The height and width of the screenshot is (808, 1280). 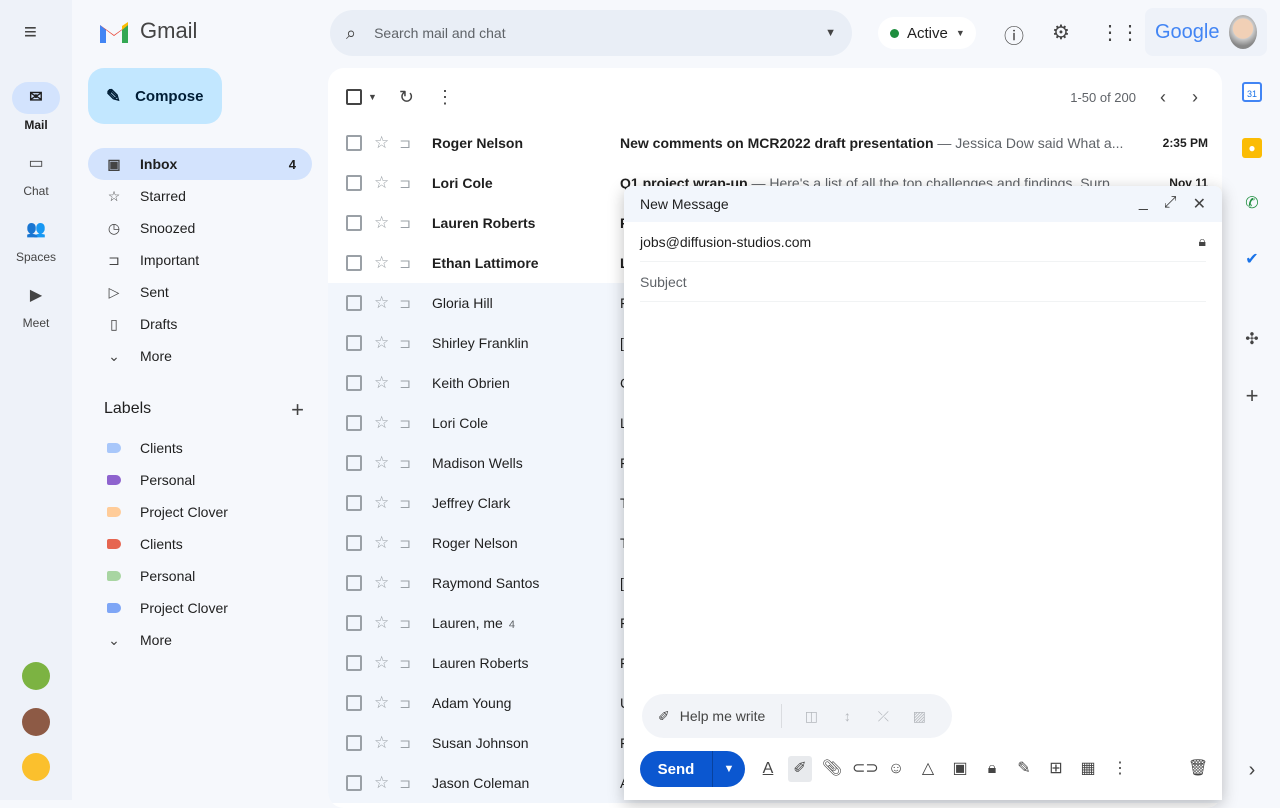 I want to click on nav-sent: ▷ Sent, so click(x=200, y=292).